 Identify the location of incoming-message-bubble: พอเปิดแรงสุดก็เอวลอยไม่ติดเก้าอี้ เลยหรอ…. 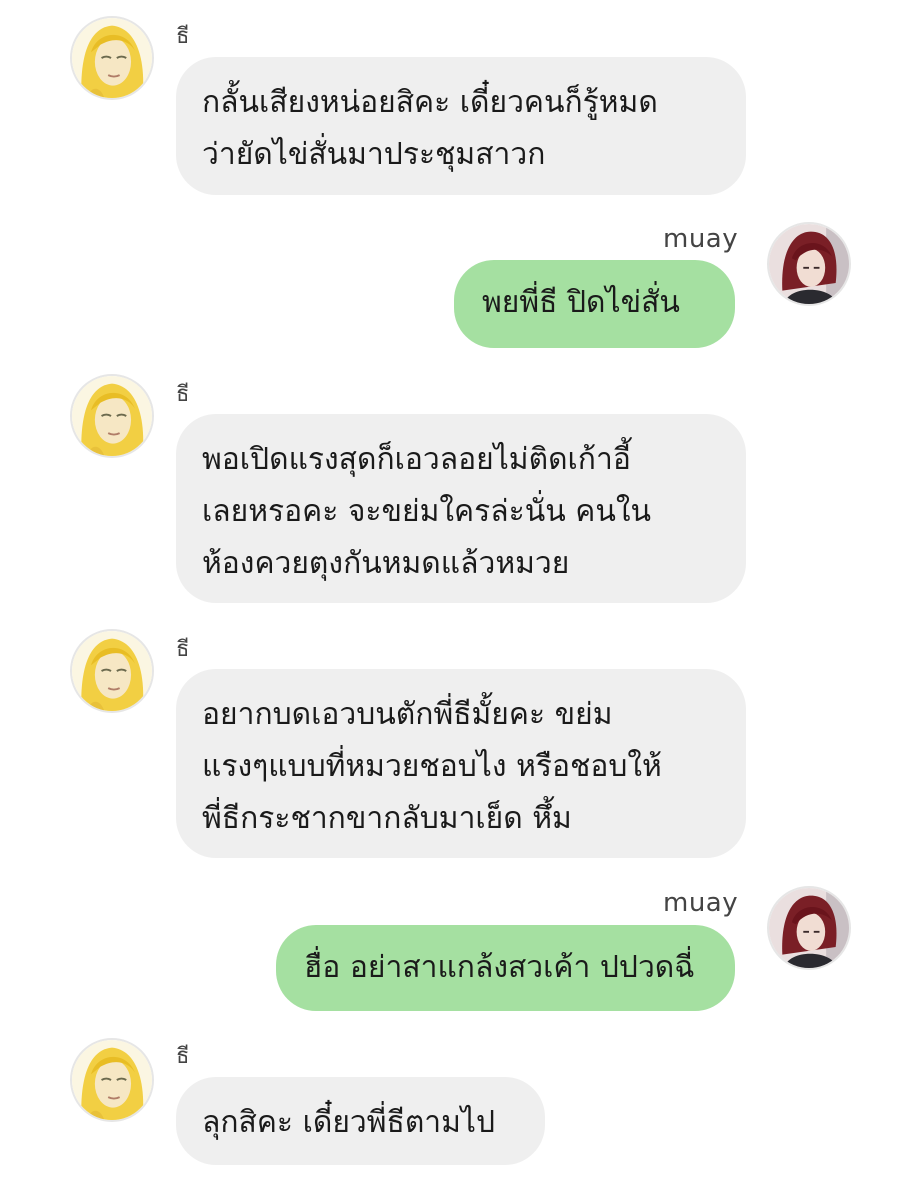
(461, 508).